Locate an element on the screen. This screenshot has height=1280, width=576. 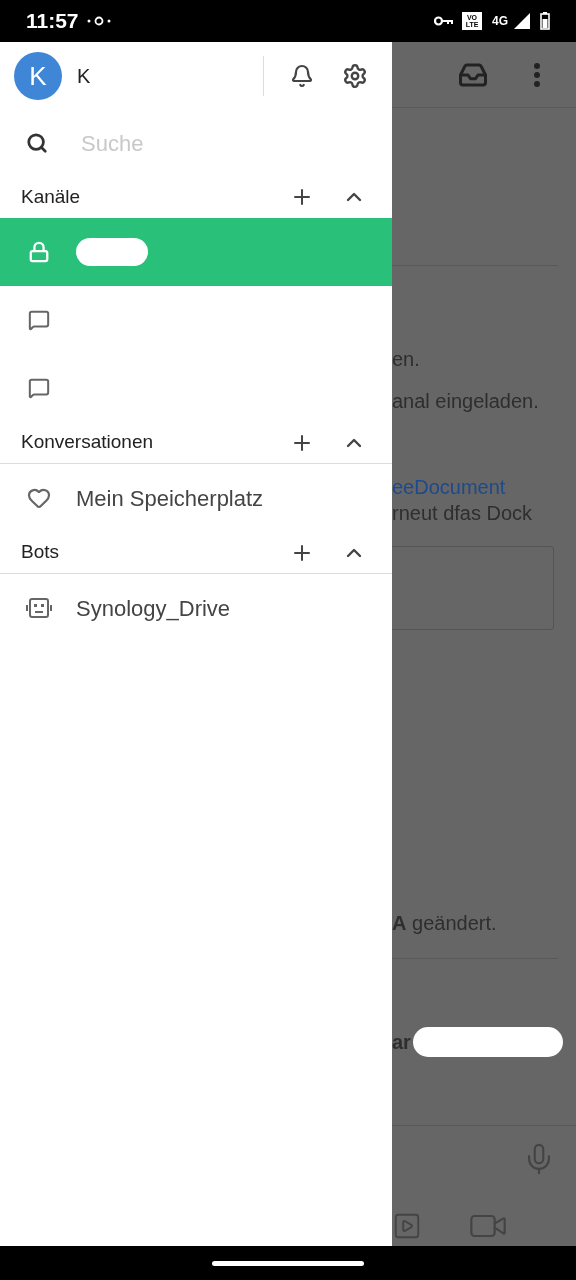
lock-icon is located at coordinates (39, 252).